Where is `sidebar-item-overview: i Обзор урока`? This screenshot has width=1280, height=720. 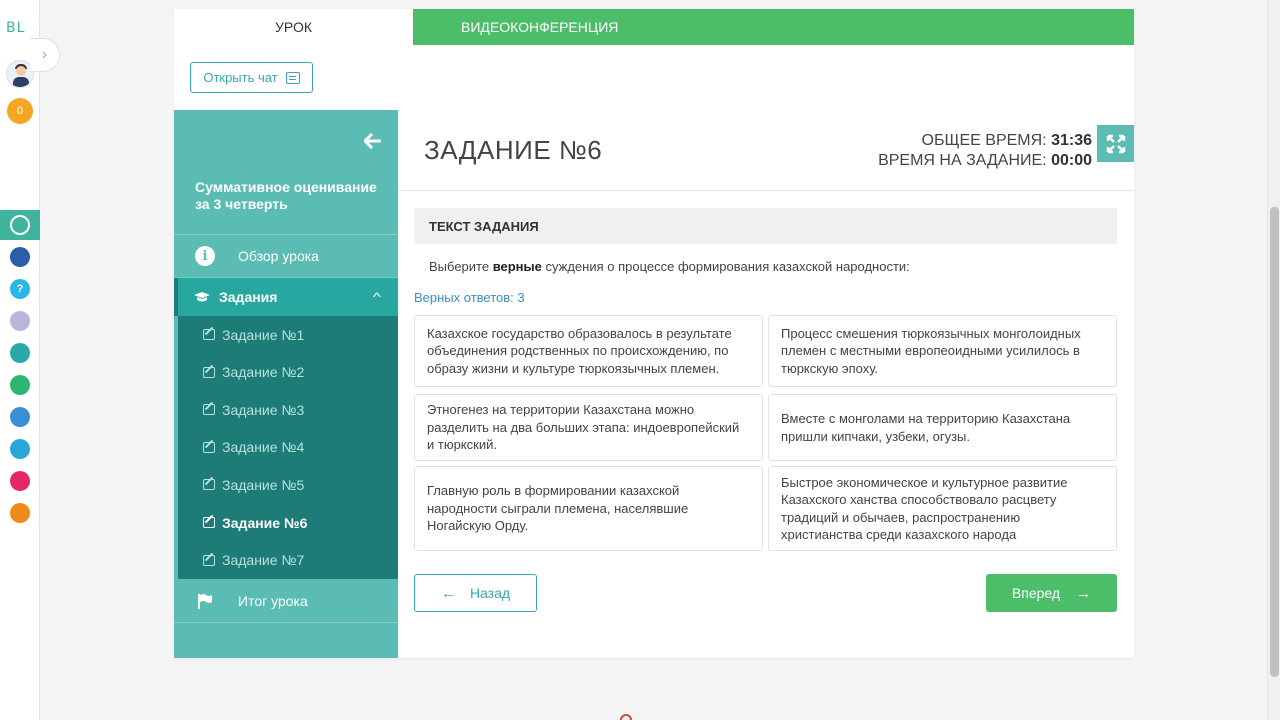
sidebar-item-overview: i Обзор урока is located at coordinates (286, 256).